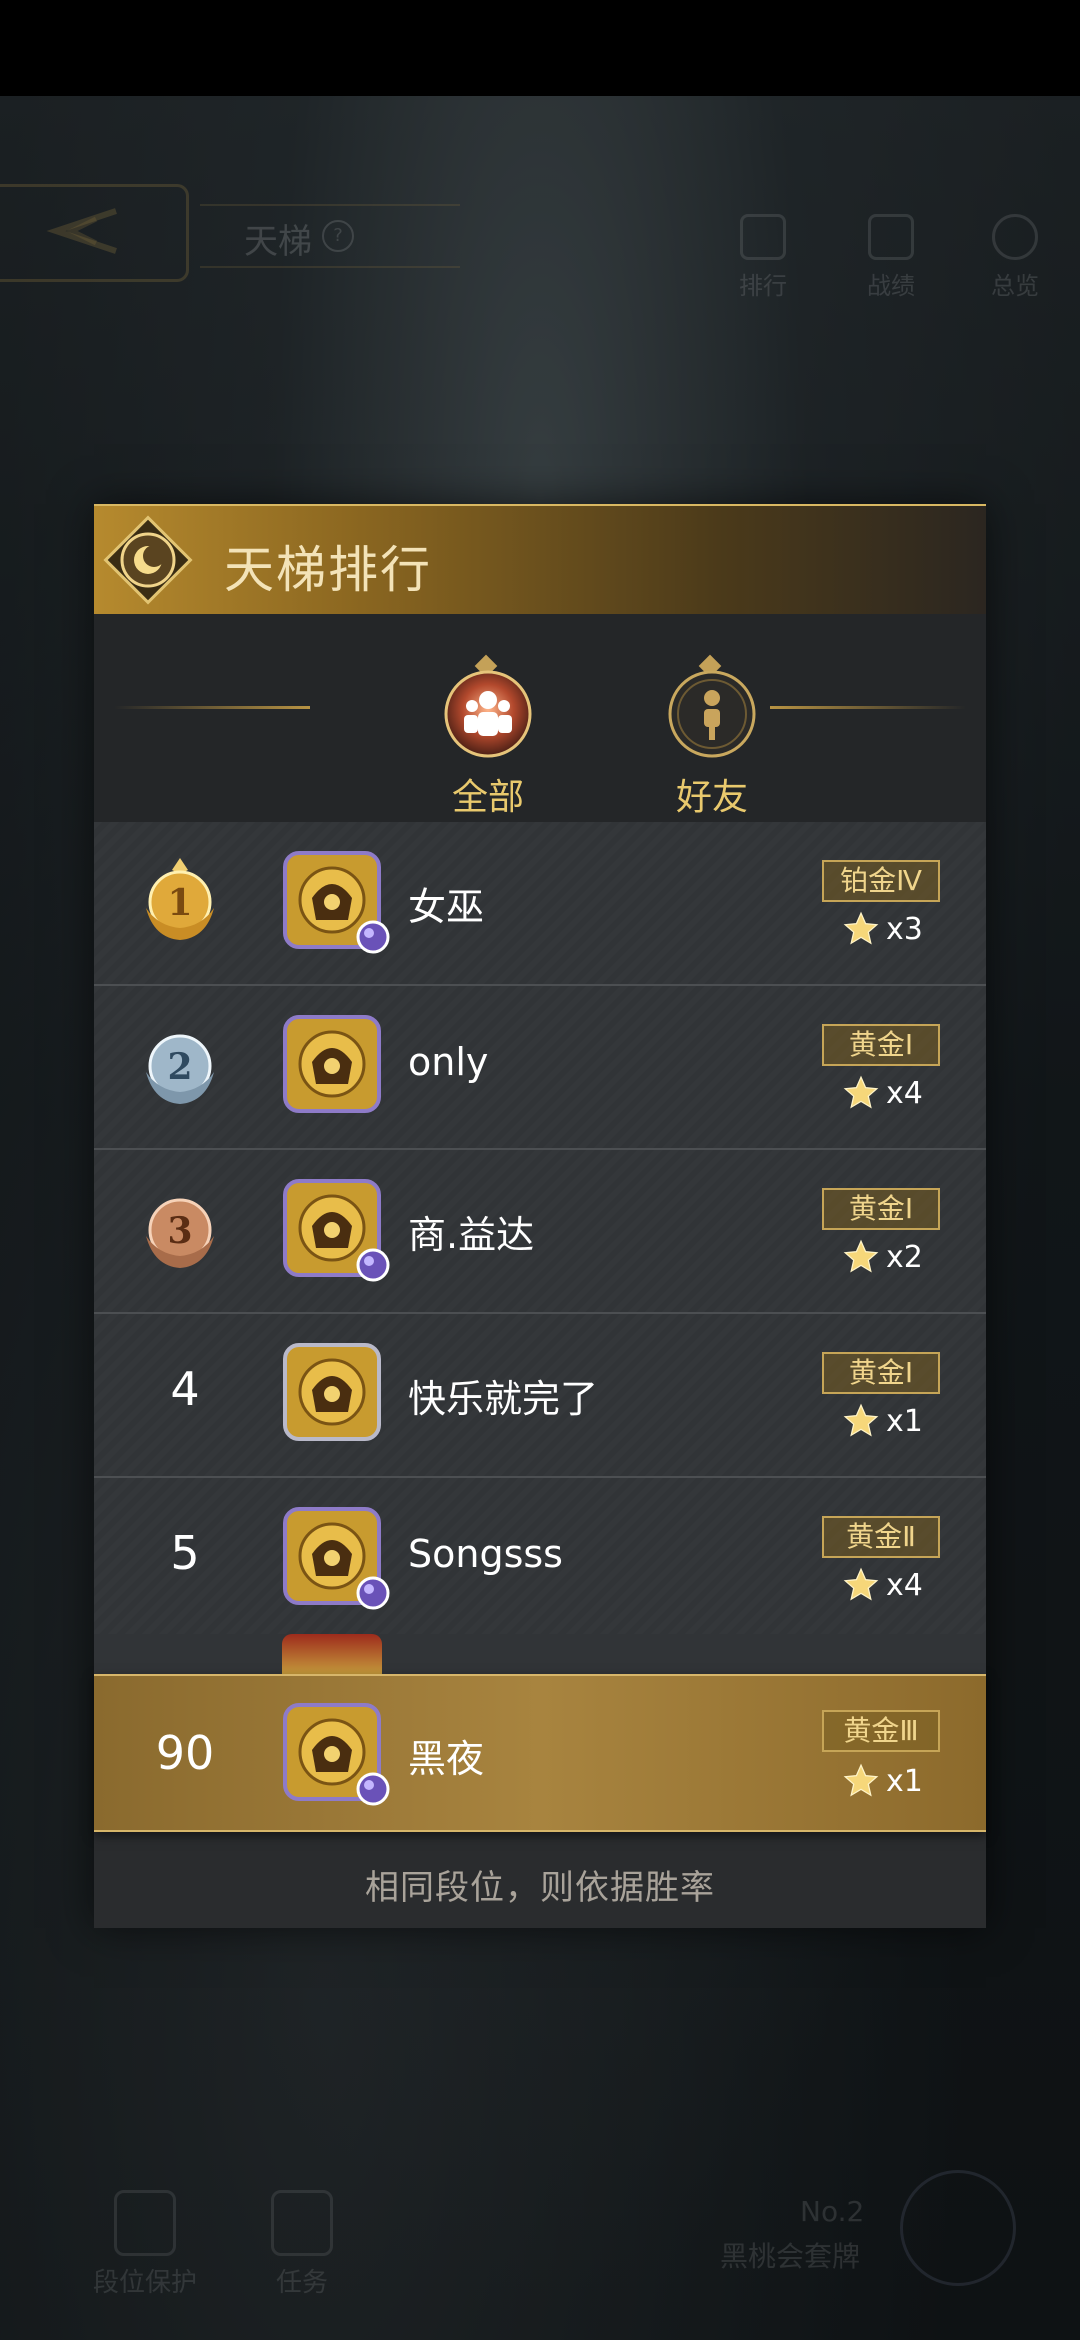 This screenshot has width=1080, height=2340. What do you see at coordinates (212, 707) in the screenshot?
I see `divider-left` at bounding box center [212, 707].